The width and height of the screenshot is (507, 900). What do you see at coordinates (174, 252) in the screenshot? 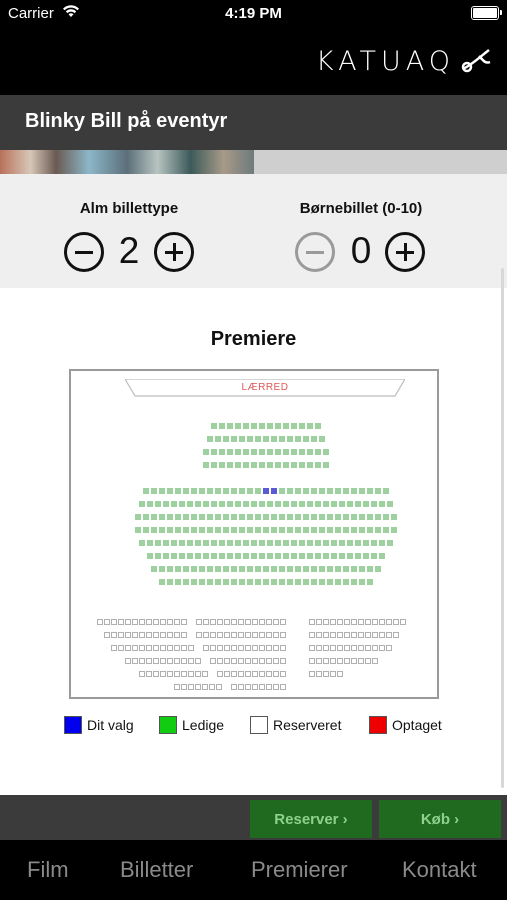
I see `increase-regular-button` at bounding box center [174, 252].